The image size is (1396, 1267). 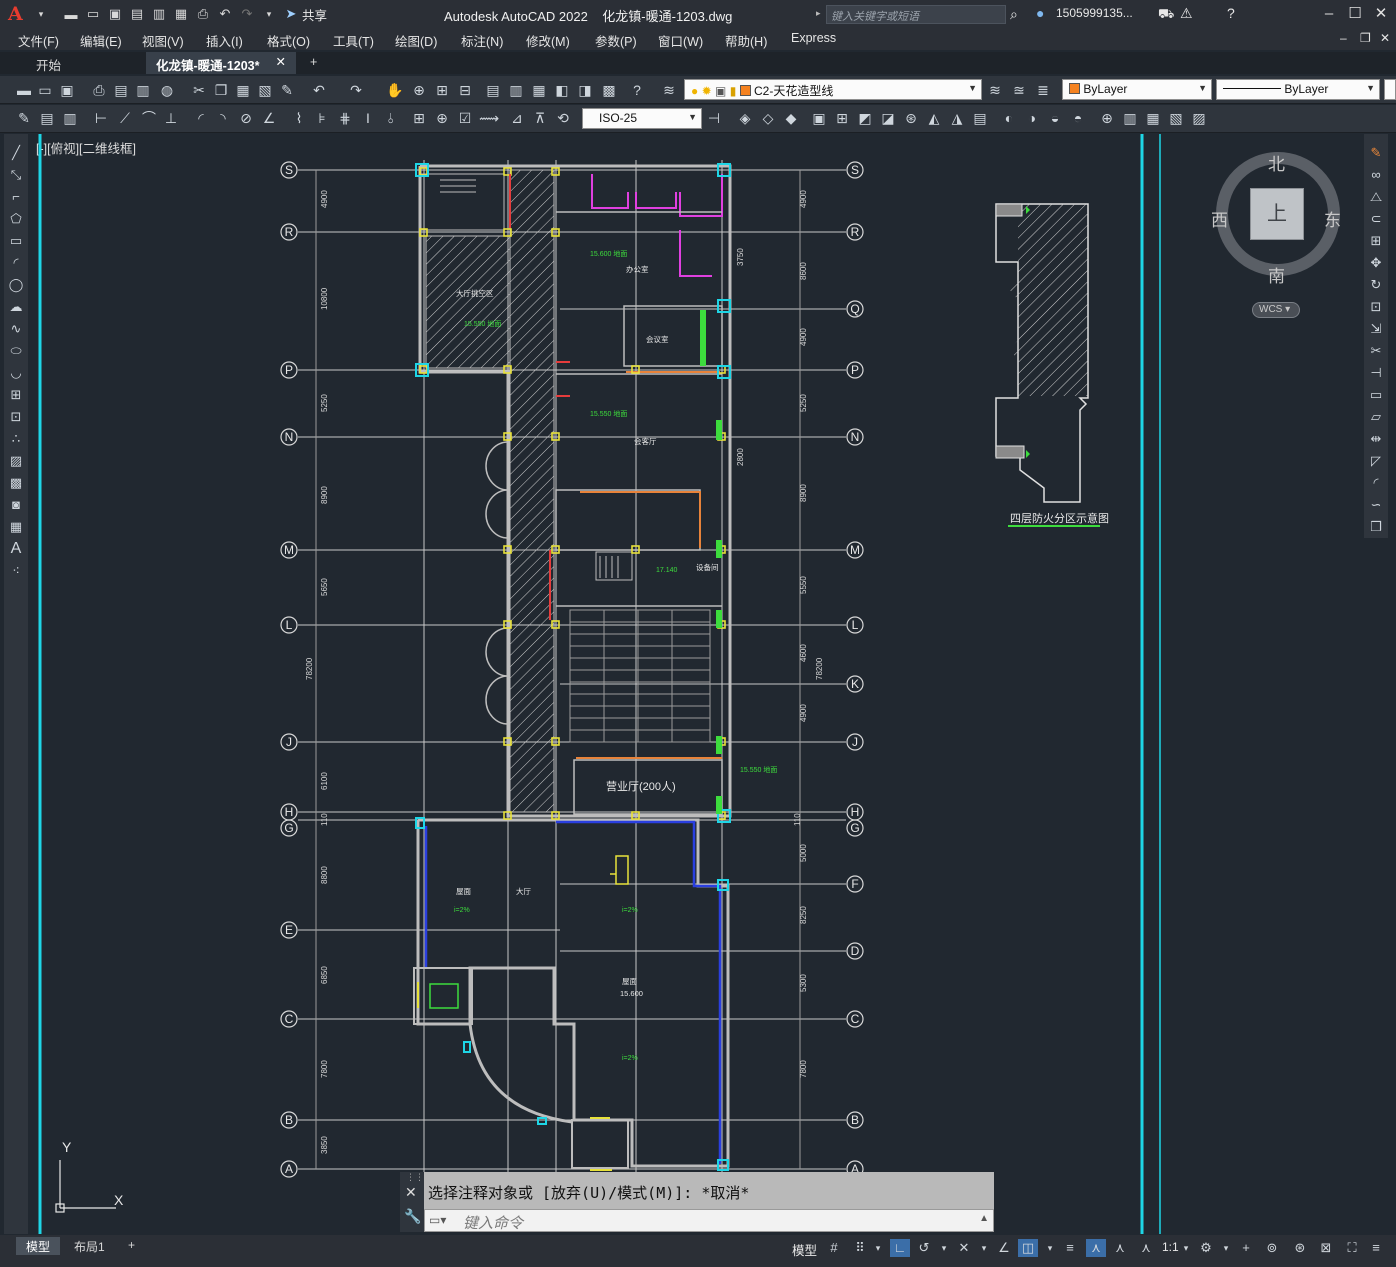 What do you see at coordinates (16, 153) in the screenshot?
I see `line-icon: ╱` at bounding box center [16, 153].